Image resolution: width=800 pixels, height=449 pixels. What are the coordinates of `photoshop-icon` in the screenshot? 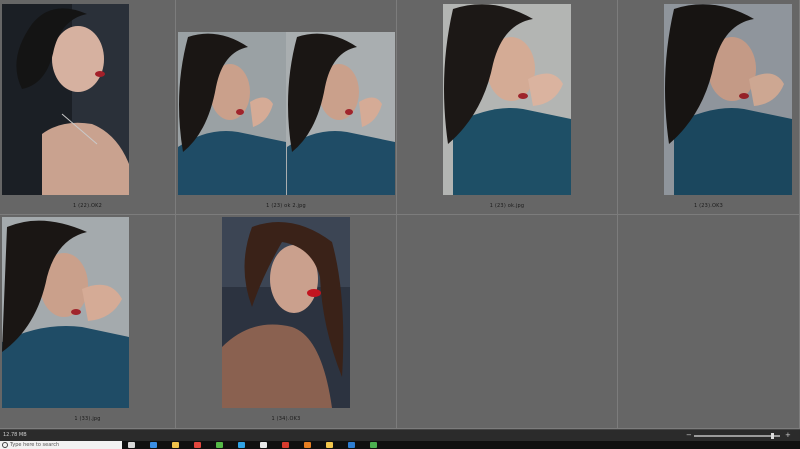 It's located at (241, 445).